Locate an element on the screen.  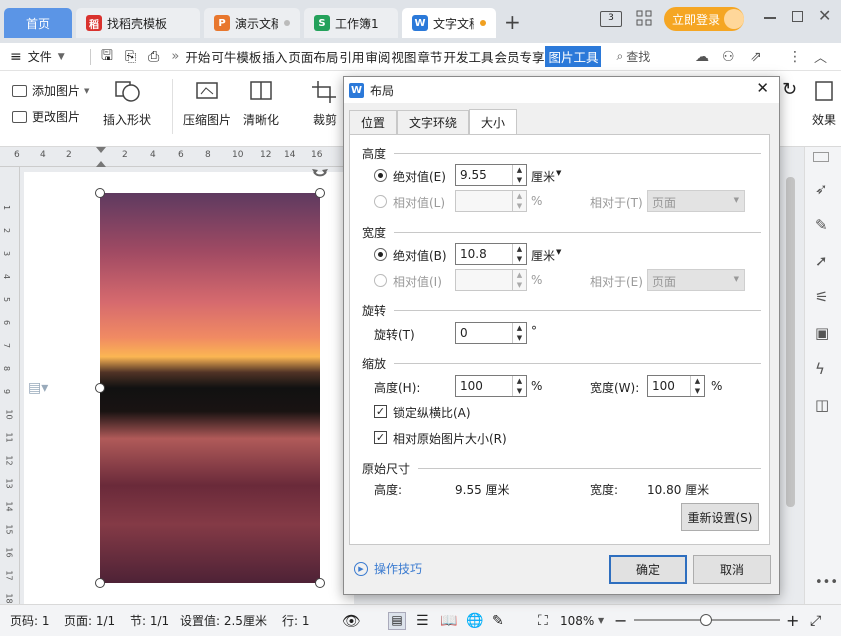
width-absolute-input: 10.8 ▲ ▼ is located at coordinates (491, 254).